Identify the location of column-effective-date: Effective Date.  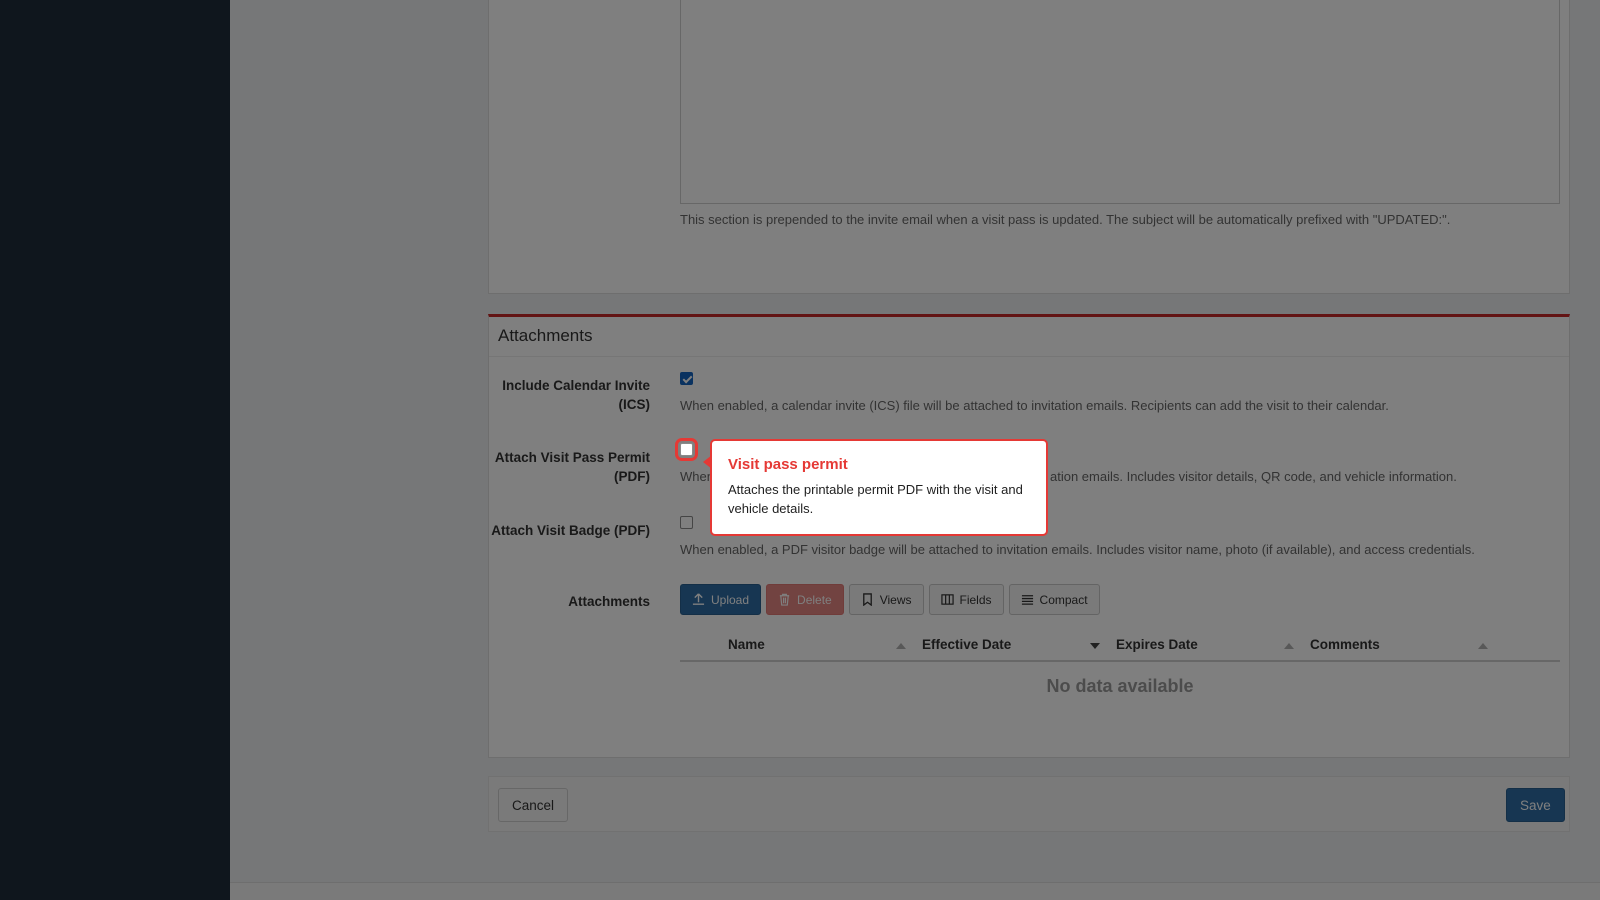
(966, 644).